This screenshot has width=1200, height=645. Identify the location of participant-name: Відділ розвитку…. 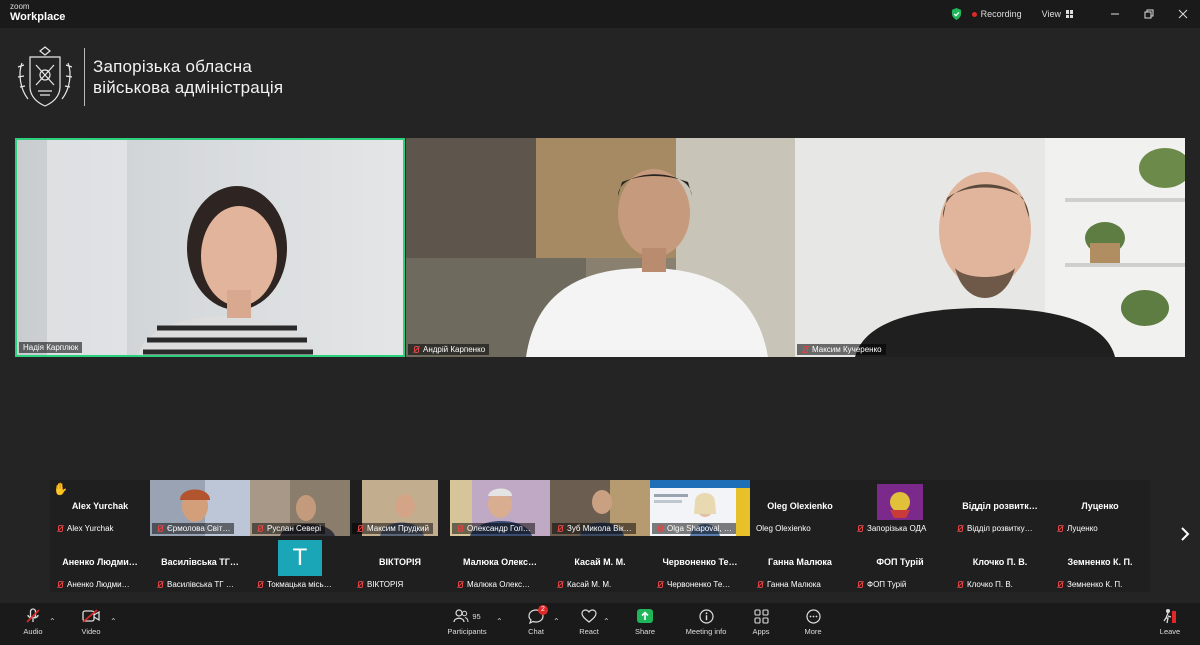
(1000, 528).